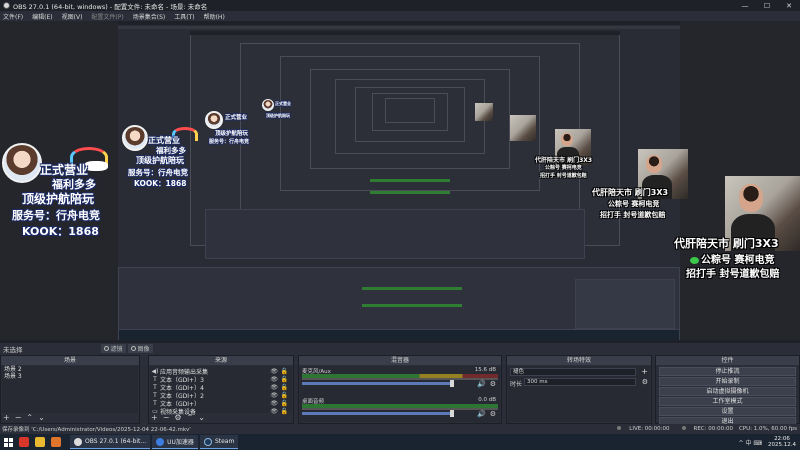  I want to click on studio-mode-button: 工作室模式, so click(727, 401).